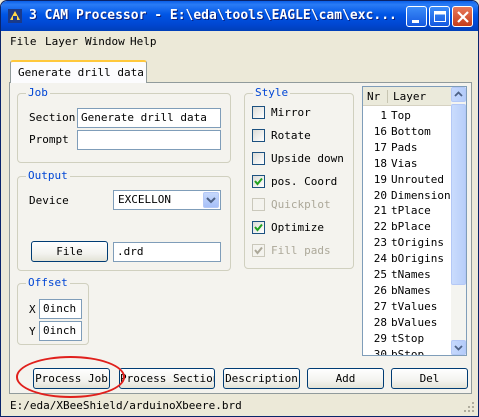 This screenshot has width=479, height=417. I want to click on layer-number: 30, so click(380, 351).